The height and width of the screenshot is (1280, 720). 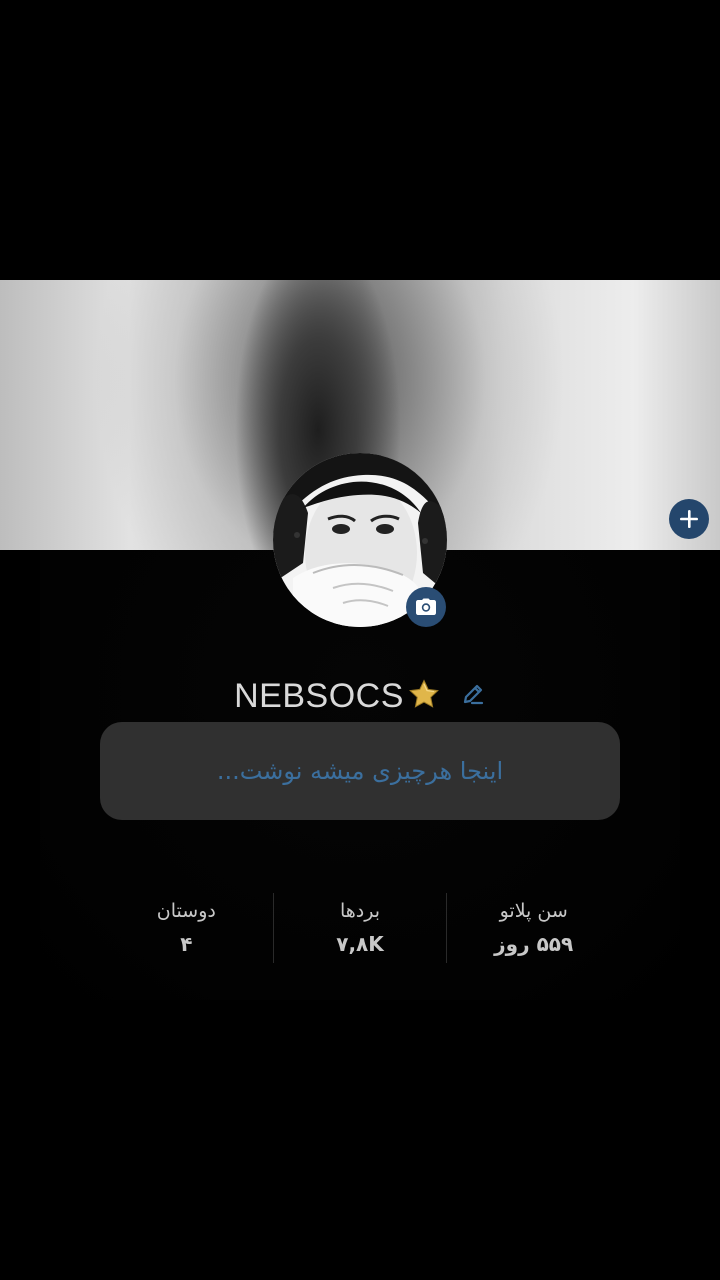 I want to click on edit-name-button, so click(x=473, y=696).